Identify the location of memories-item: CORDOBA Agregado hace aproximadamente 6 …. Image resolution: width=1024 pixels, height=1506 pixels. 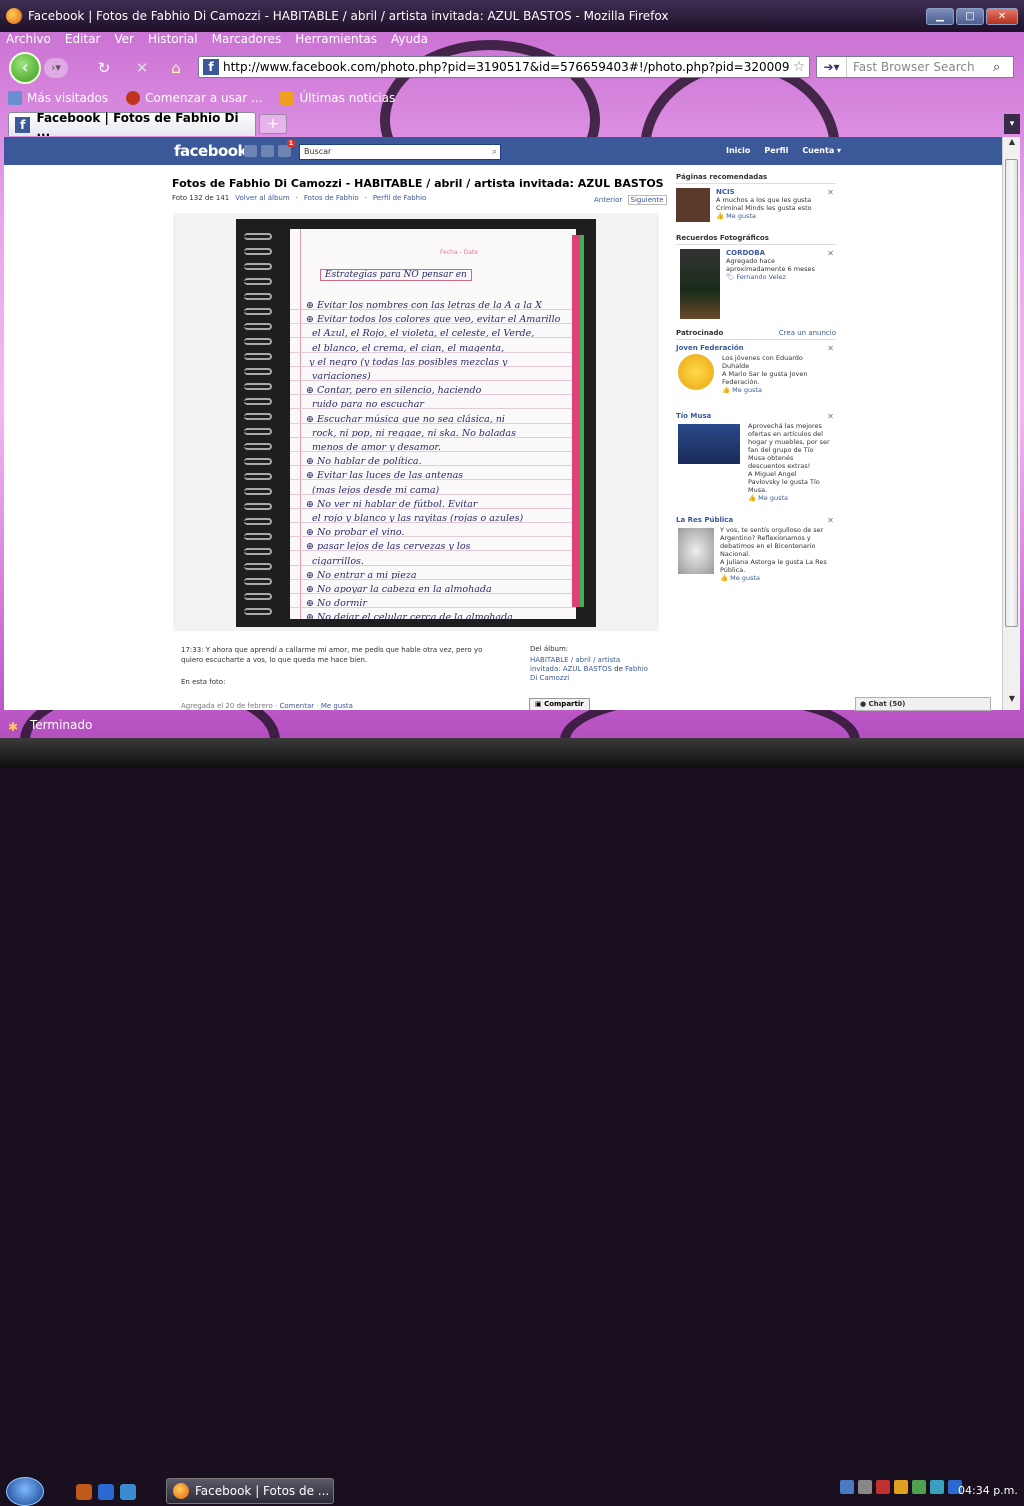
(756, 289).